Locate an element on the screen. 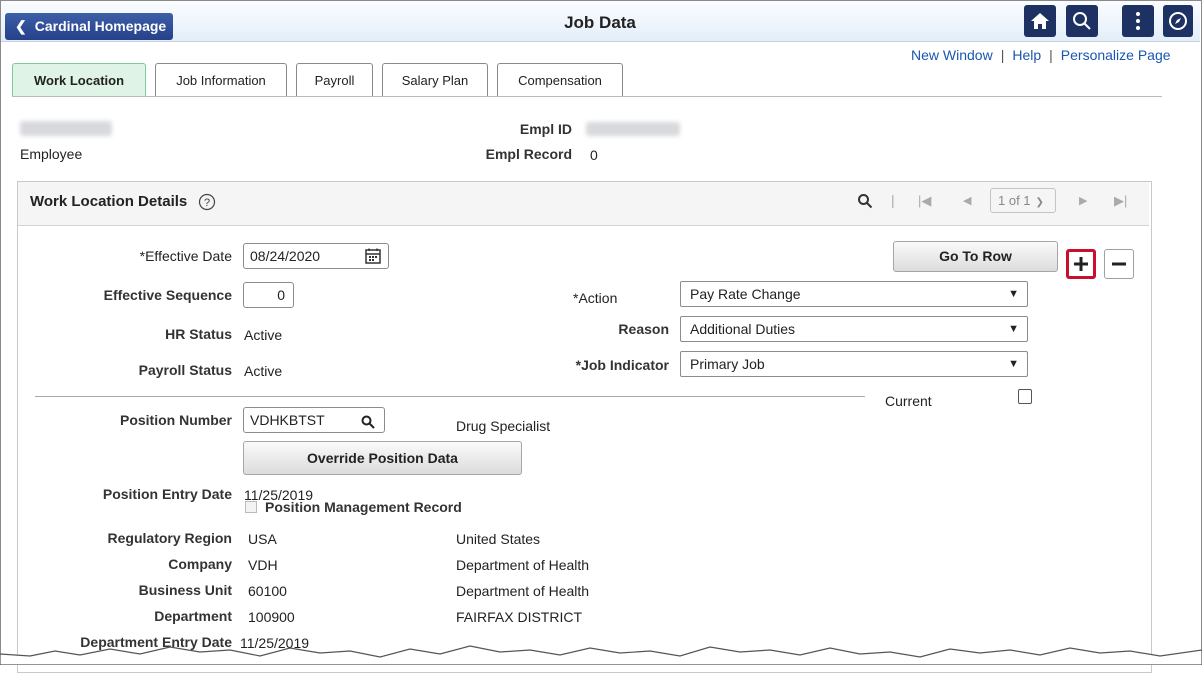  department-value: 100900 is located at coordinates (271, 617).